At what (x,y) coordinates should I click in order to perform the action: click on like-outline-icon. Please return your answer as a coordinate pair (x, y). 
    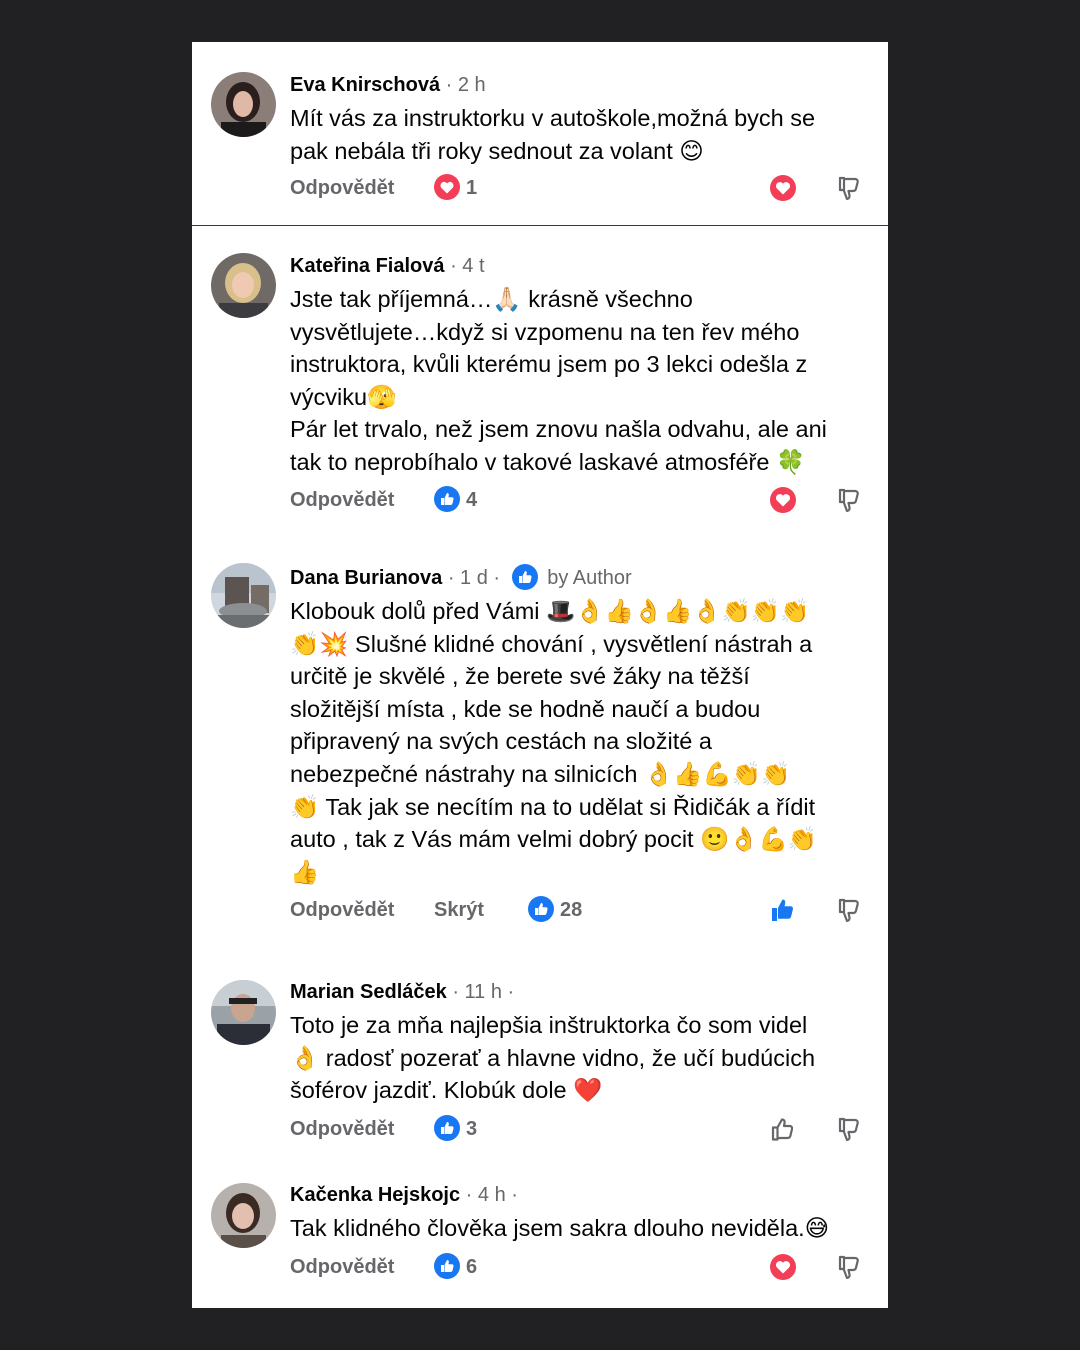
    Looking at the image, I should click on (782, 1129).